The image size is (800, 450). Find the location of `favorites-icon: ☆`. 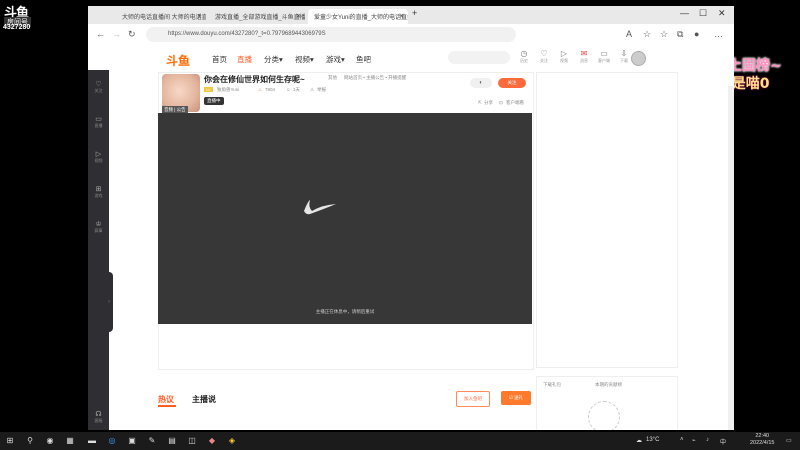

favorites-icon: ☆ is located at coordinates (664, 34).